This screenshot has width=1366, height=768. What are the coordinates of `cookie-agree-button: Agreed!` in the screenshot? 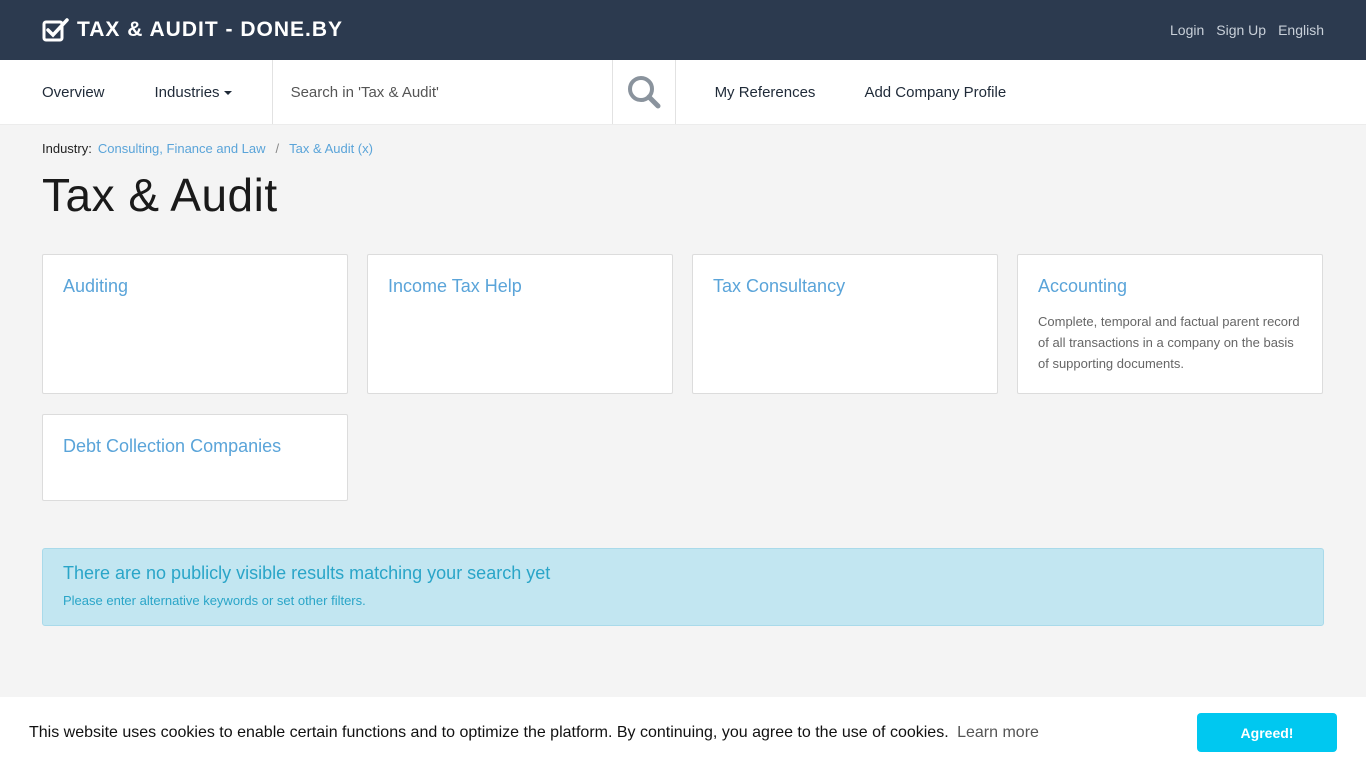 It's located at (1267, 732).